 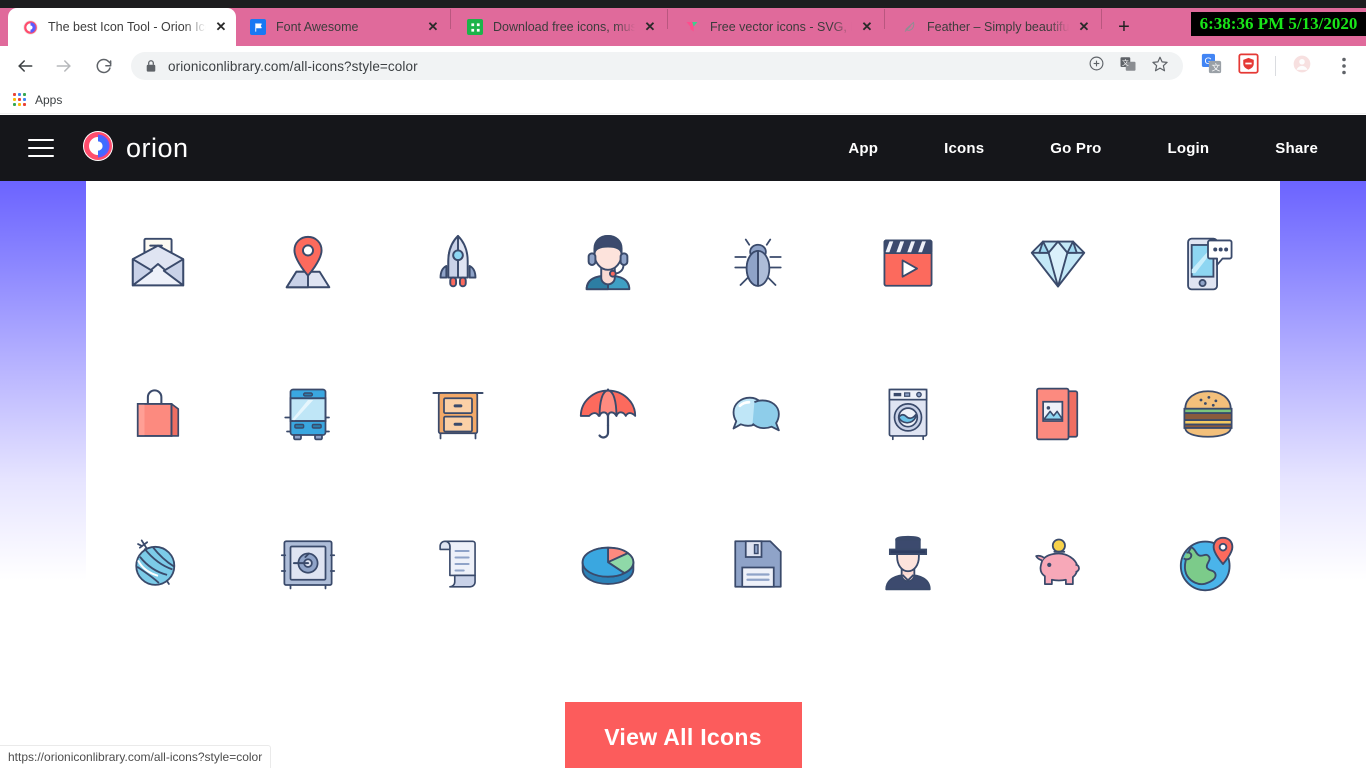 What do you see at coordinates (1208, 564) in the screenshot?
I see `icon-tile-globe-pin` at bounding box center [1208, 564].